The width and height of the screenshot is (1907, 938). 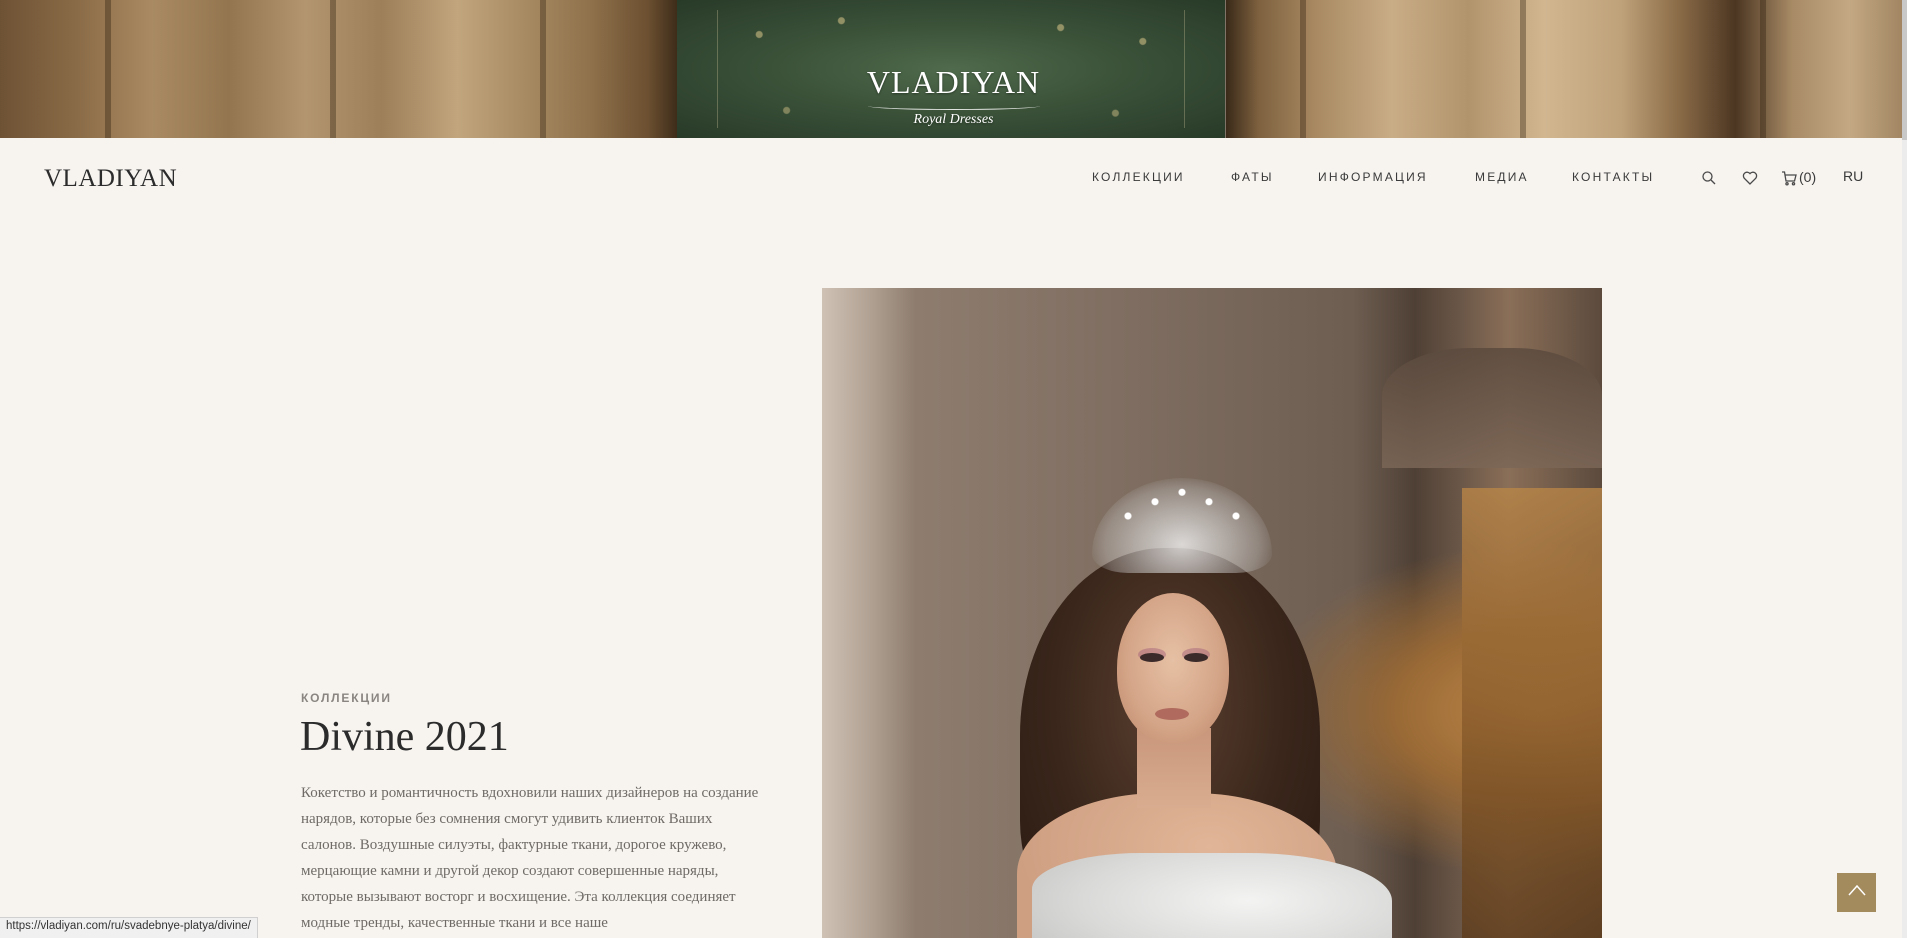 What do you see at coordinates (1182, 525) in the screenshot?
I see `photo-model-crown` at bounding box center [1182, 525].